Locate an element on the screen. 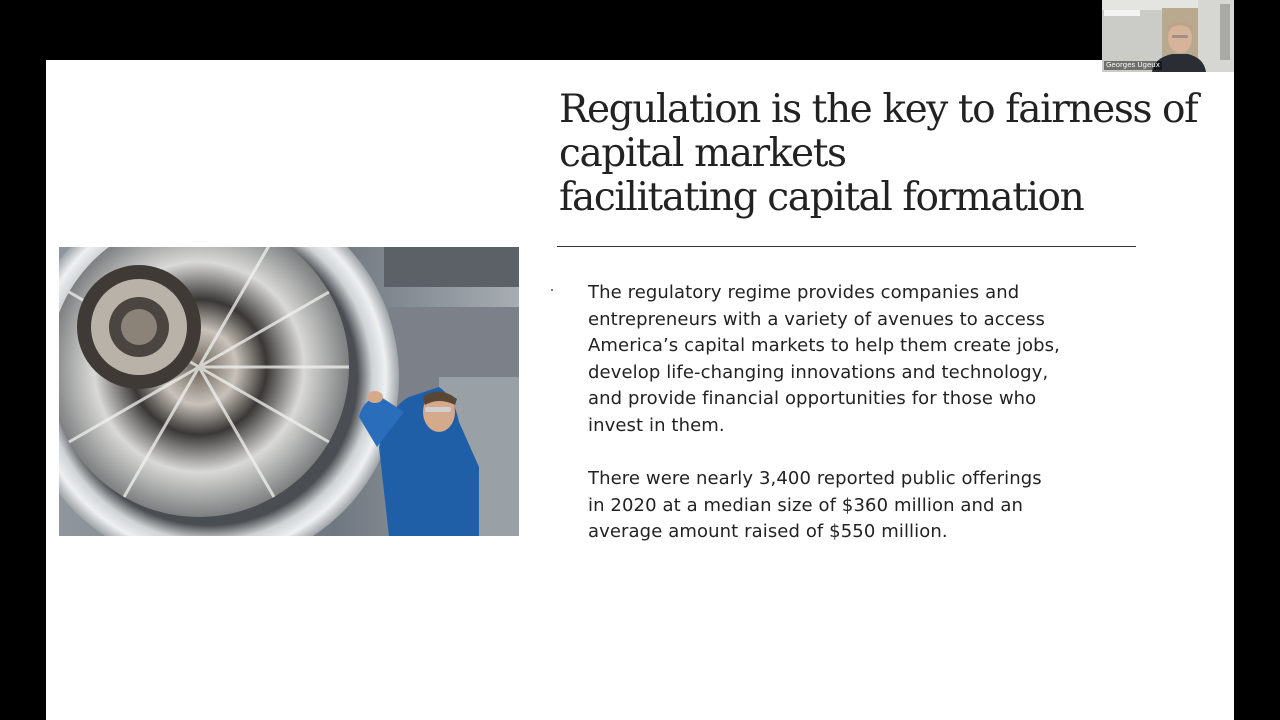 The width and height of the screenshot is (1280, 720). participant-video-tile: Georges Ugeux is located at coordinates (1168, 36).